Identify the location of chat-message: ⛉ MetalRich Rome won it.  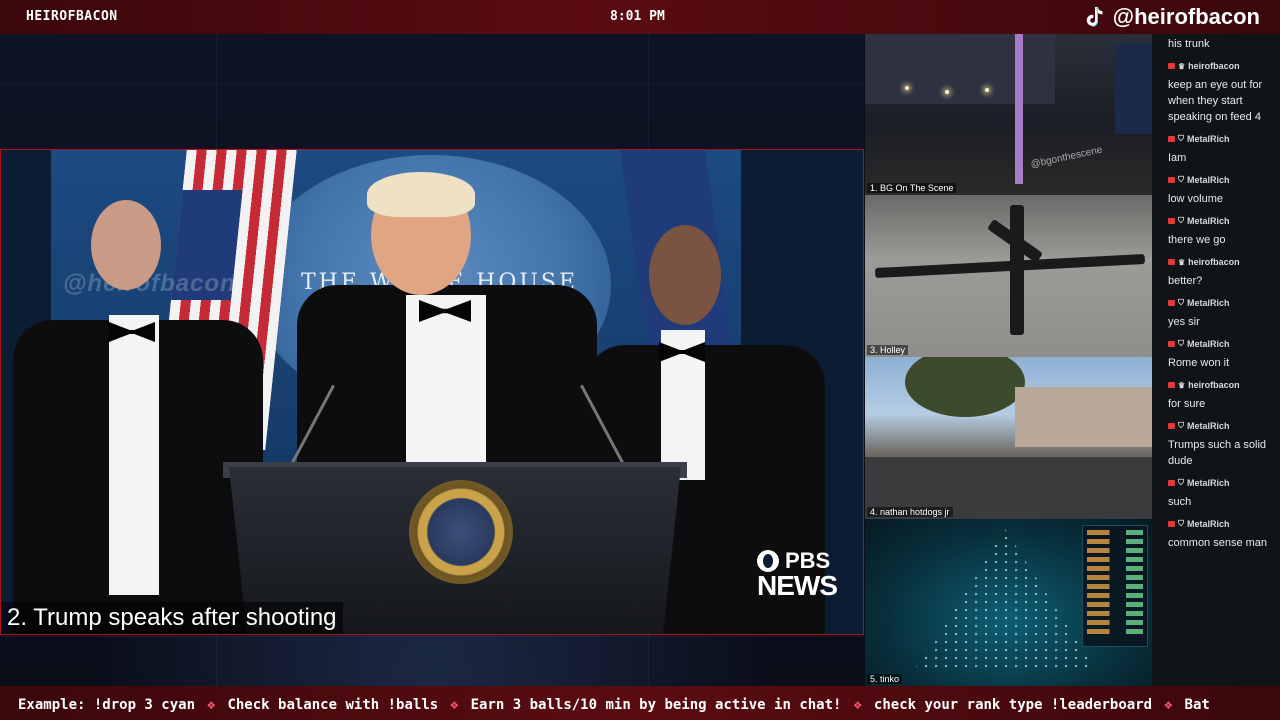
(1216, 353).